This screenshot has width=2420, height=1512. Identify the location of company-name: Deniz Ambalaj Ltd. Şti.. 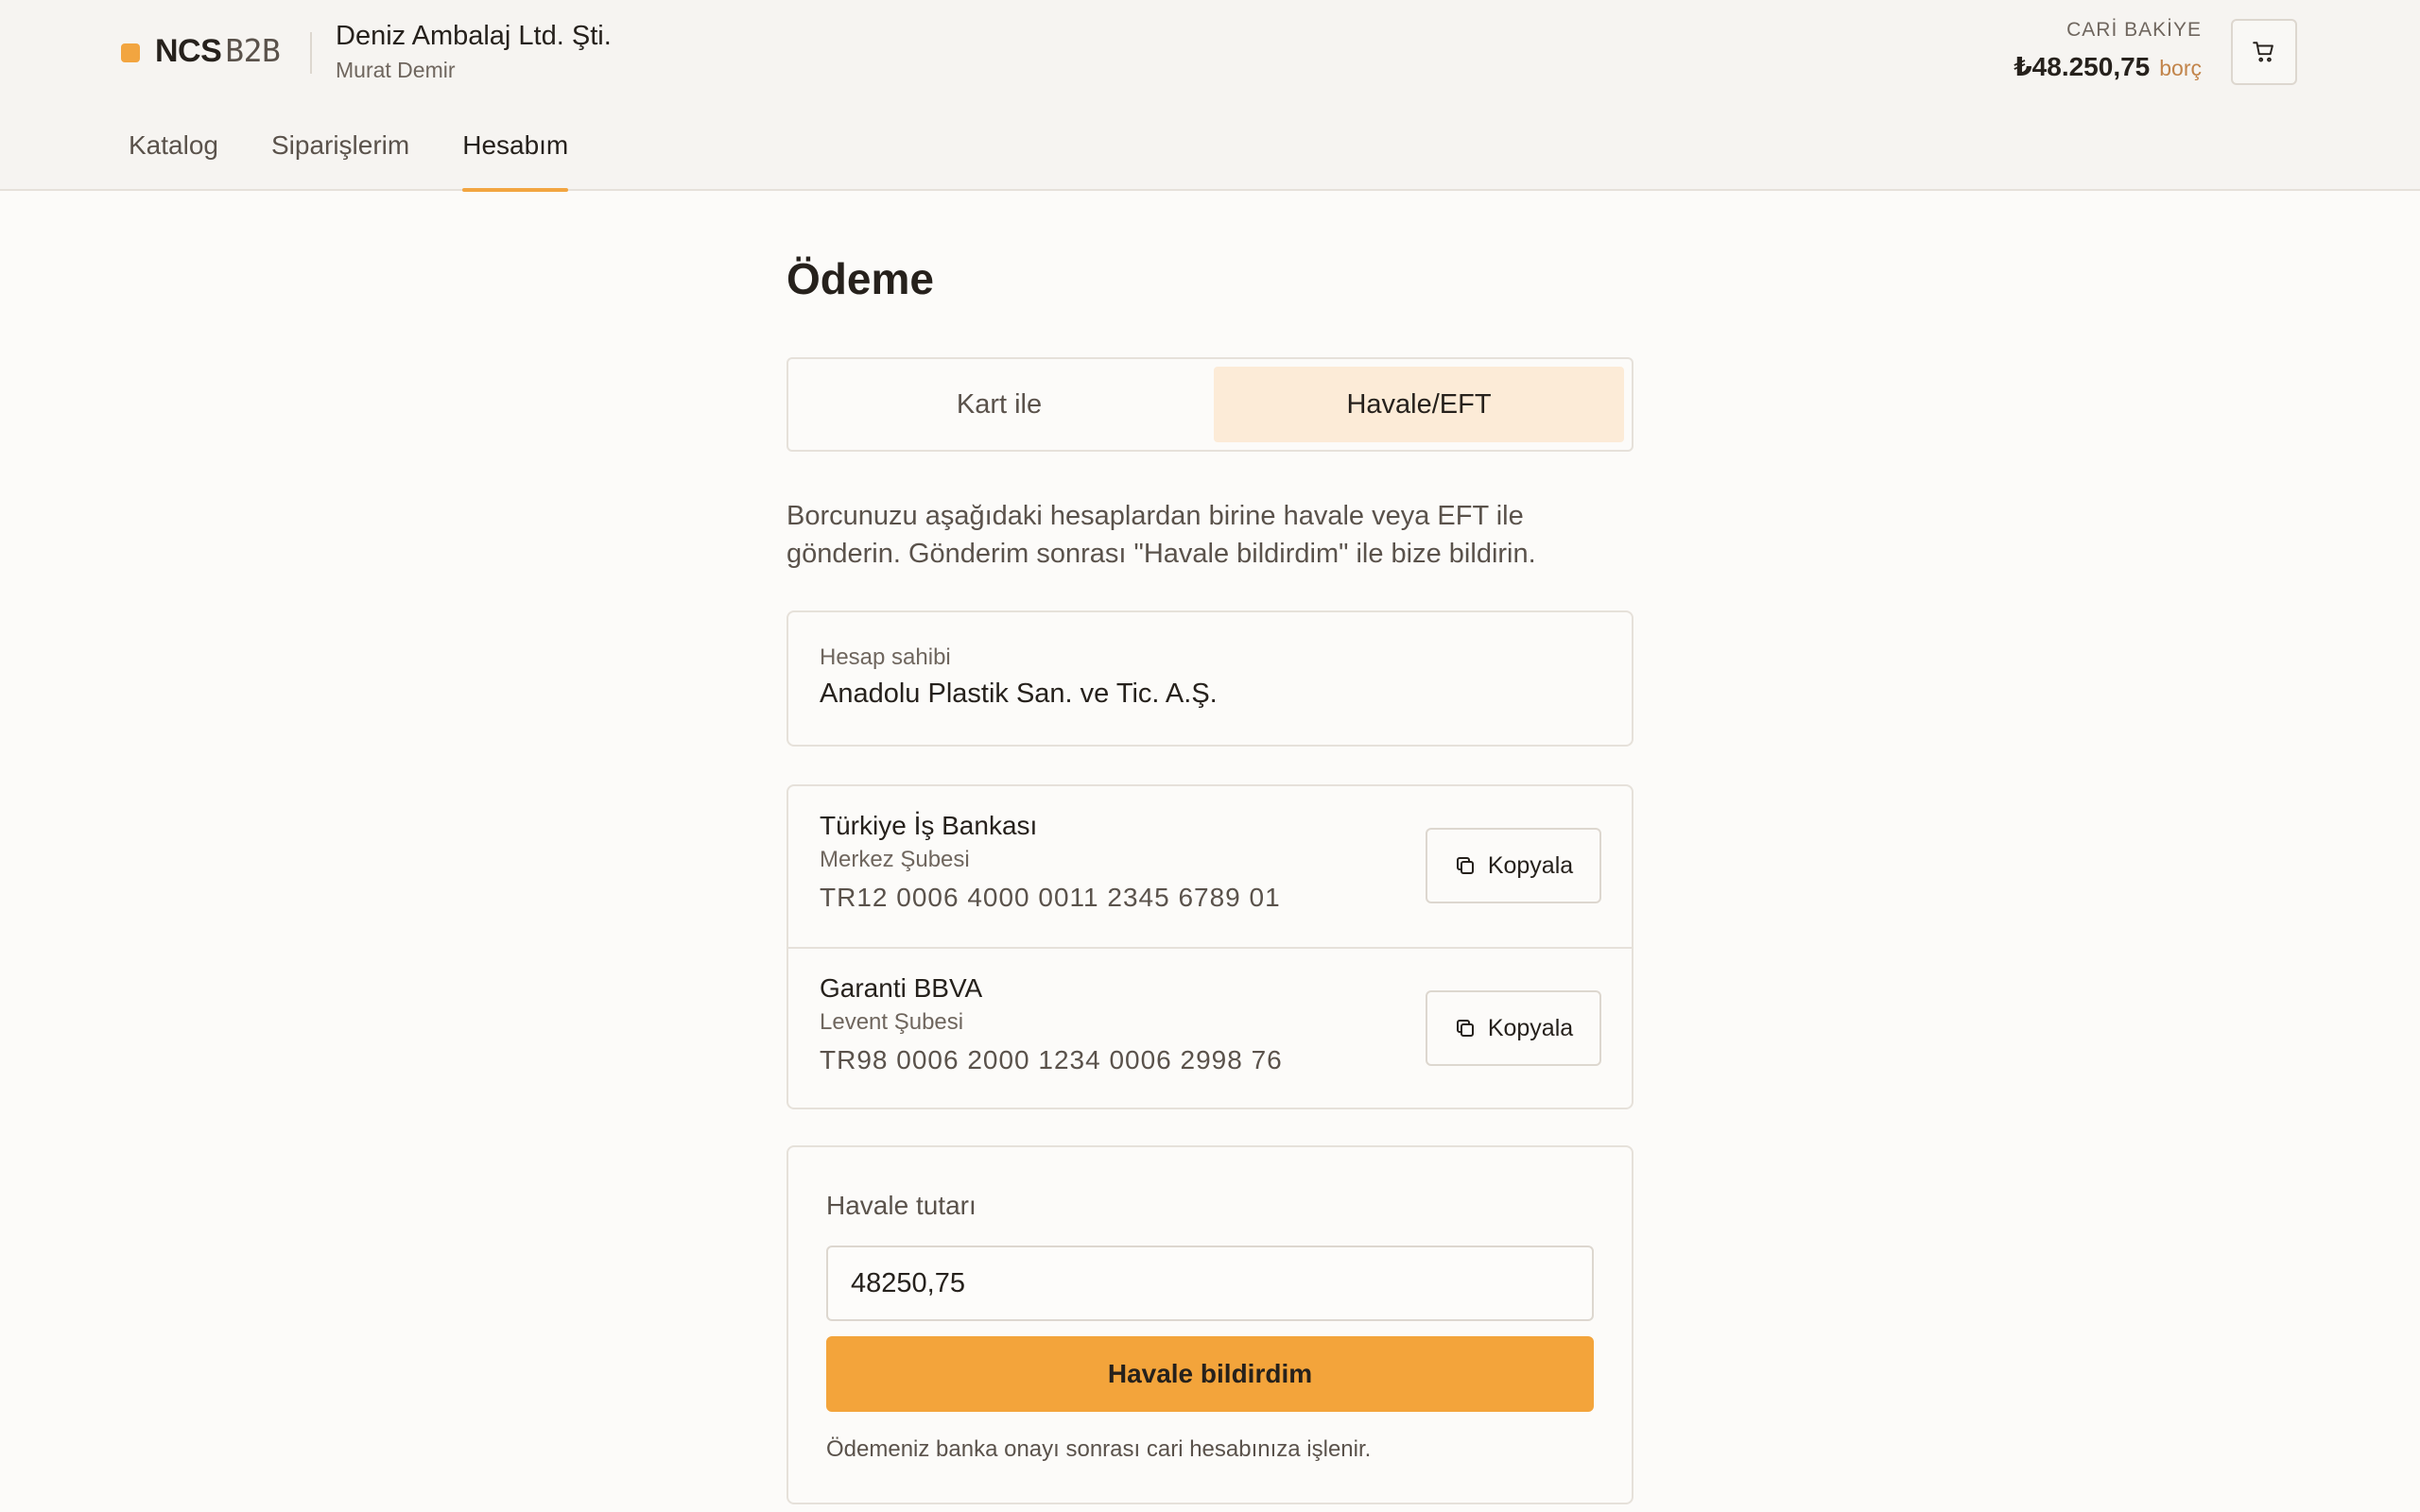
(474, 36).